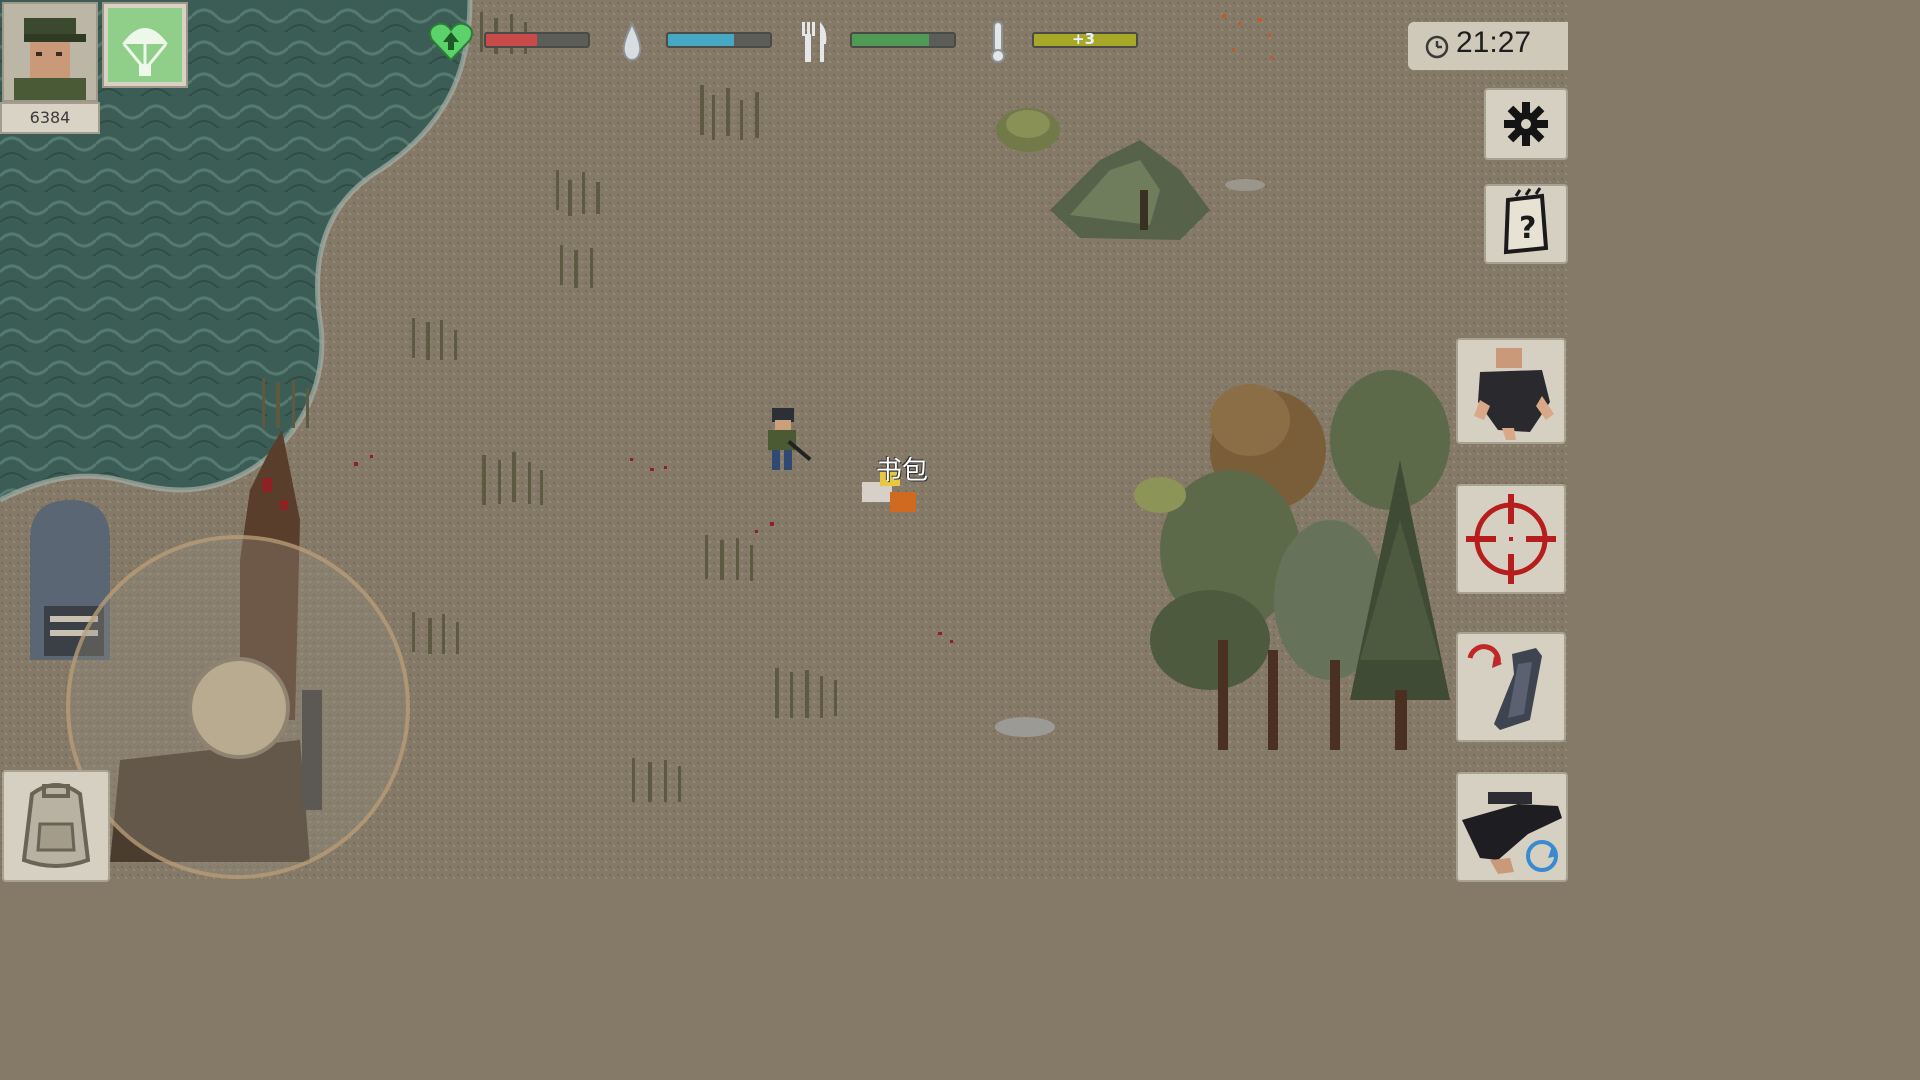  What do you see at coordinates (1514, 394) in the screenshot?
I see `grab-hand-icon` at bounding box center [1514, 394].